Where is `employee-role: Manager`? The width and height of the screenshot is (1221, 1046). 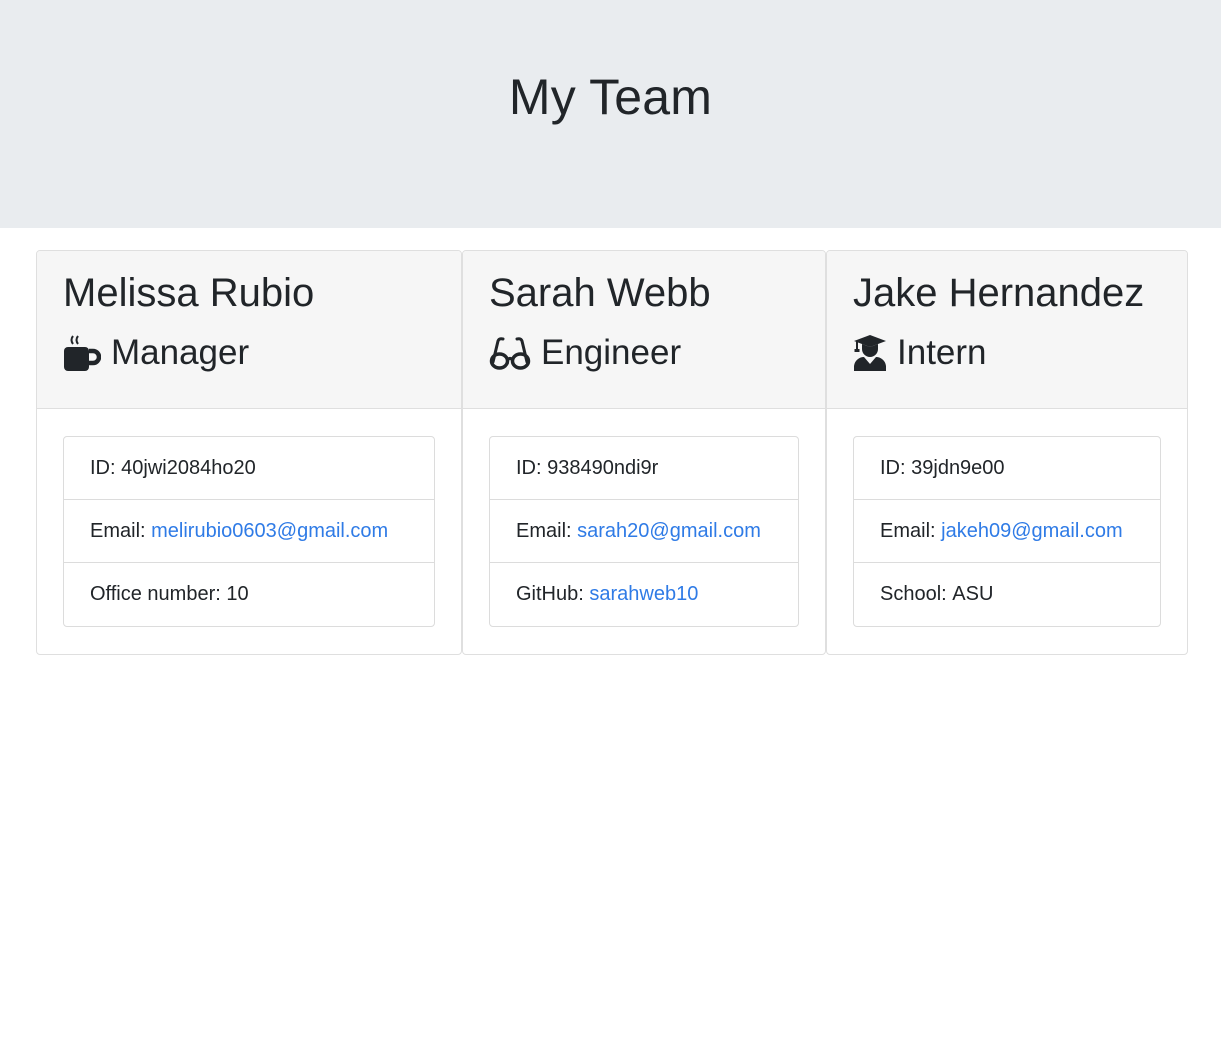
employee-role: Manager is located at coordinates (262, 353).